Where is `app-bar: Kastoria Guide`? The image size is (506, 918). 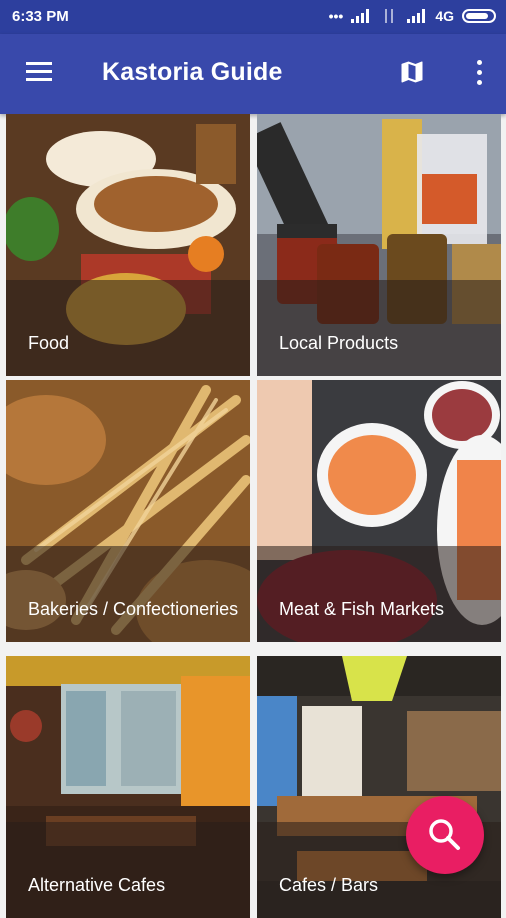 app-bar: Kastoria Guide is located at coordinates (253, 74).